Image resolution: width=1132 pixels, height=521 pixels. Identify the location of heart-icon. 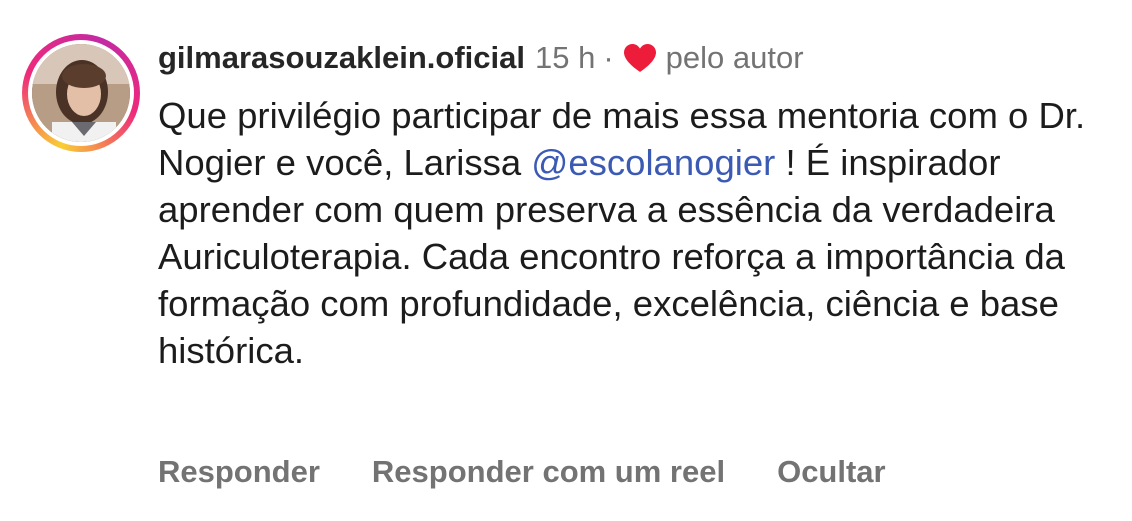
(640, 58).